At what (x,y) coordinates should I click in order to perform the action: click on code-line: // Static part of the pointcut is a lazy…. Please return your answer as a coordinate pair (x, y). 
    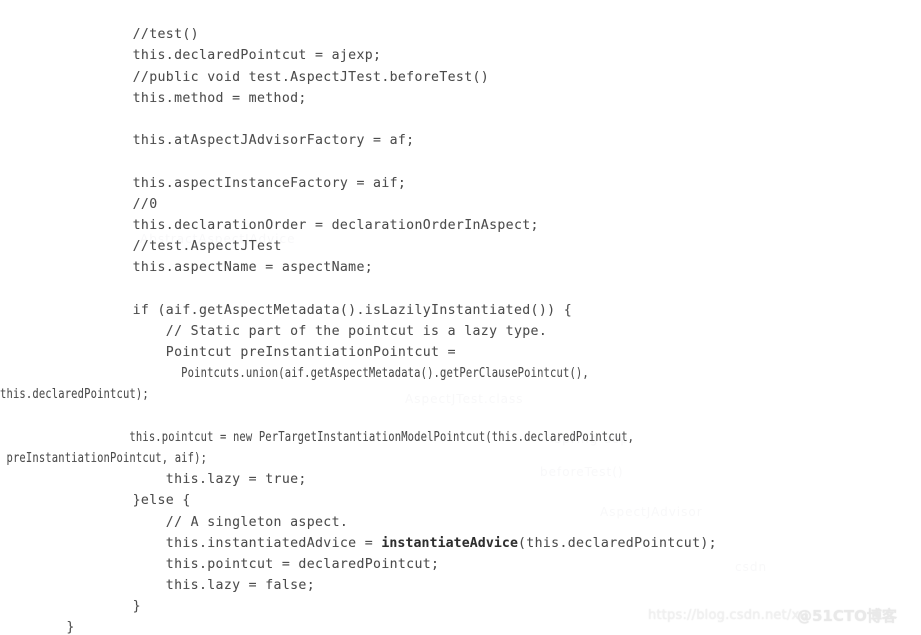
    Looking at the image, I should click on (274, 331).